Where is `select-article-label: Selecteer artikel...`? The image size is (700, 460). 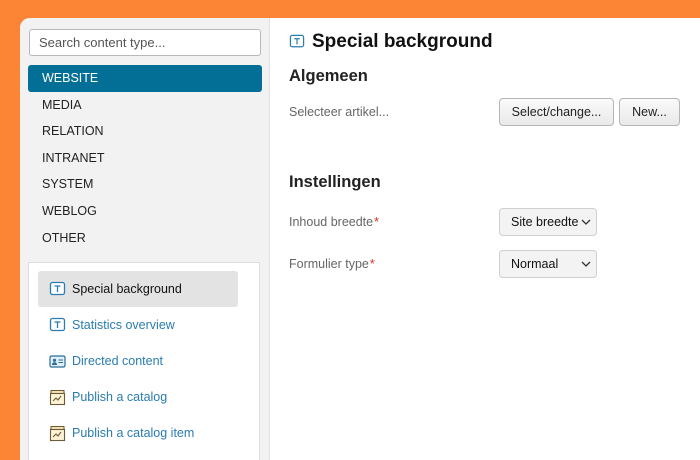
select-article-label: Selecteer artikel... is located at coordinates (339, 112).